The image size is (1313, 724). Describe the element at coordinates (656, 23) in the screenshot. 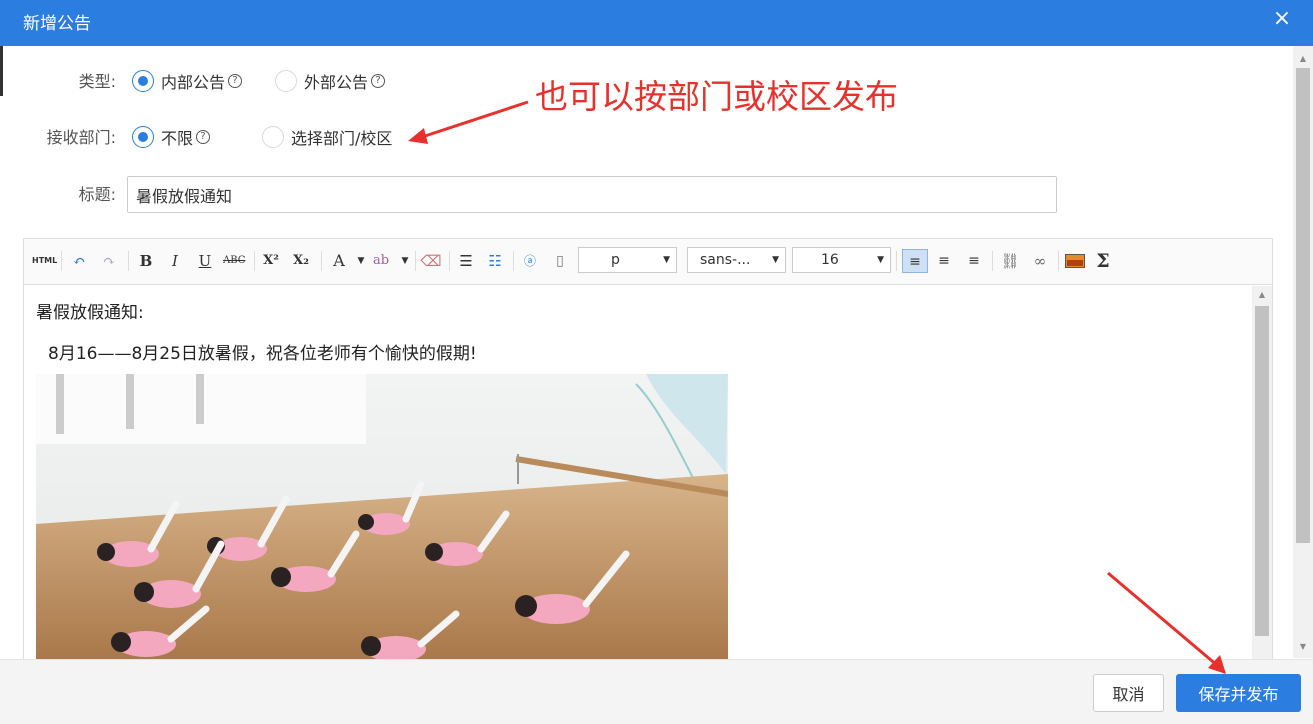

I see `dialog-header: 新增公告 ×` at that location.